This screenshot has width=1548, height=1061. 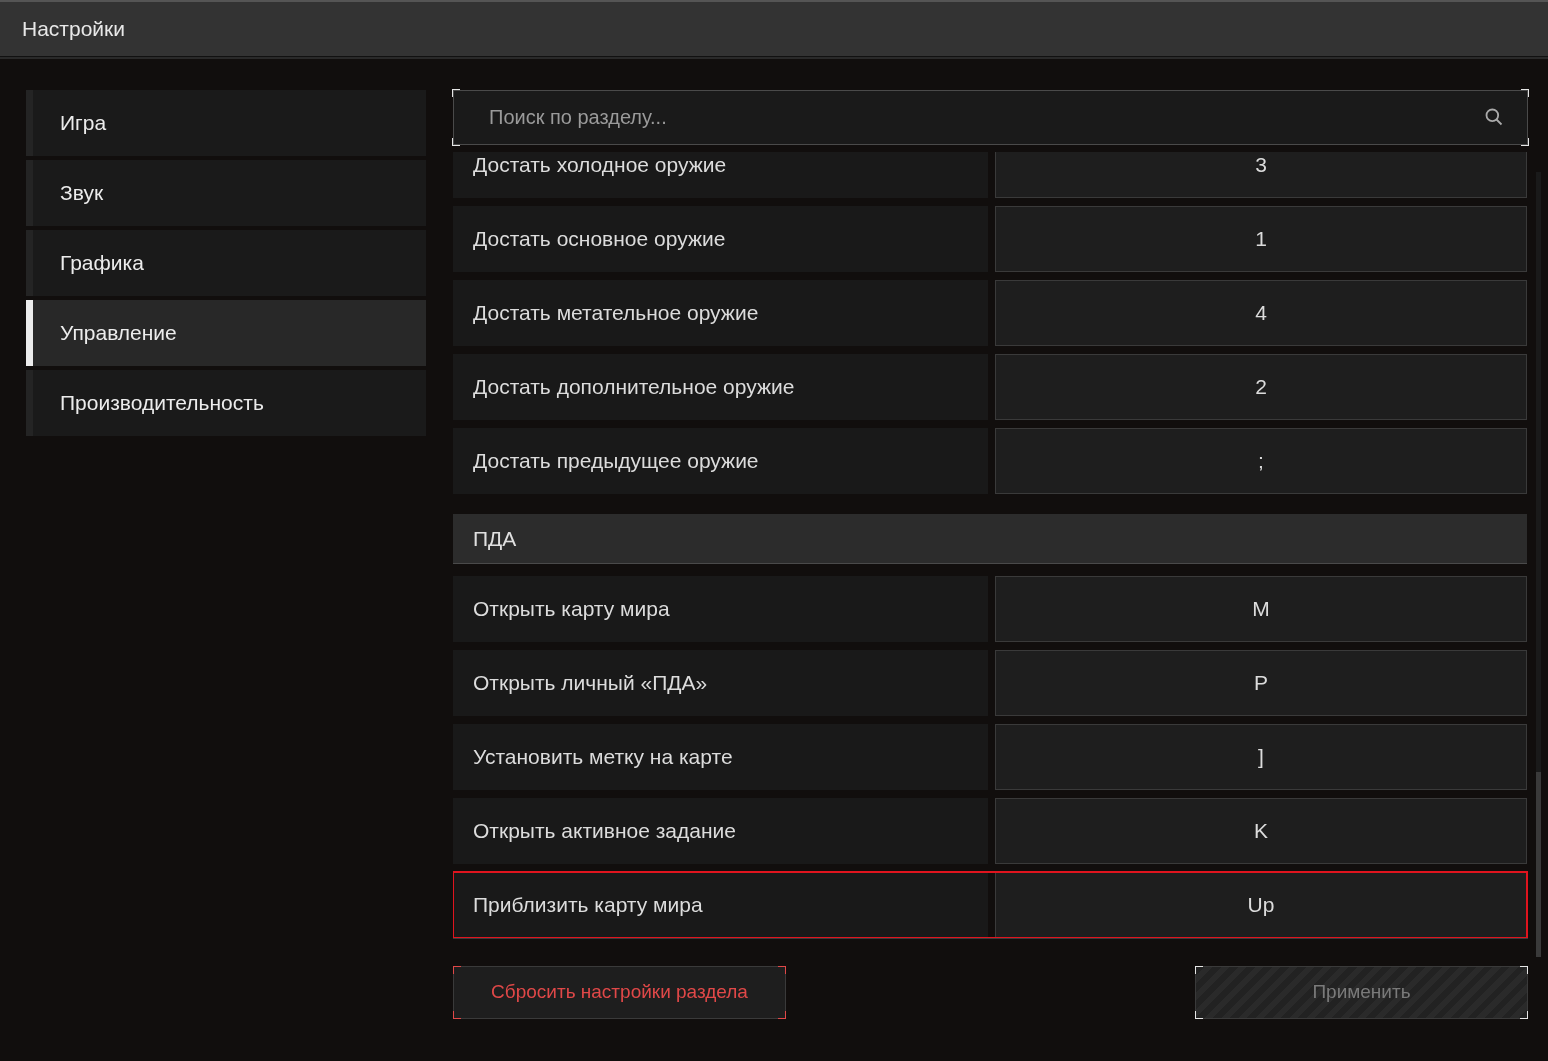 I want to click on key-binding-button: 2, so click(x=1261, y=387).